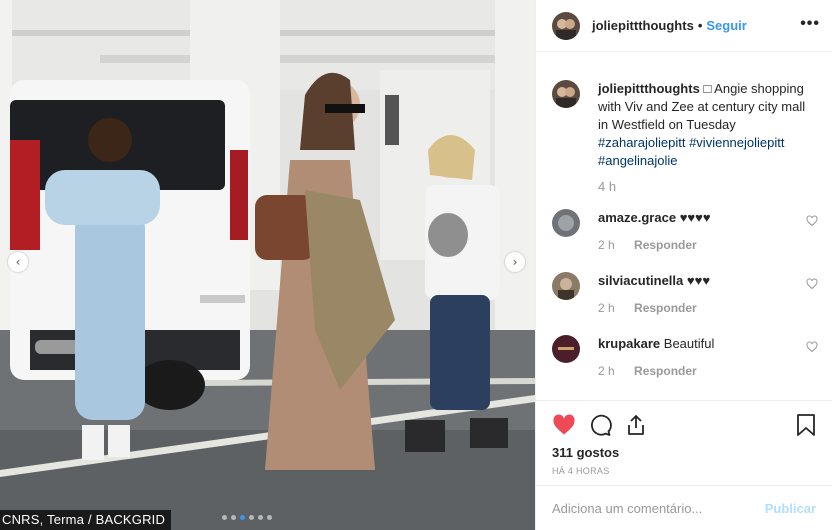 This screenshot has height=530, width=832. I want to click on share-icon, so click(636, 425).